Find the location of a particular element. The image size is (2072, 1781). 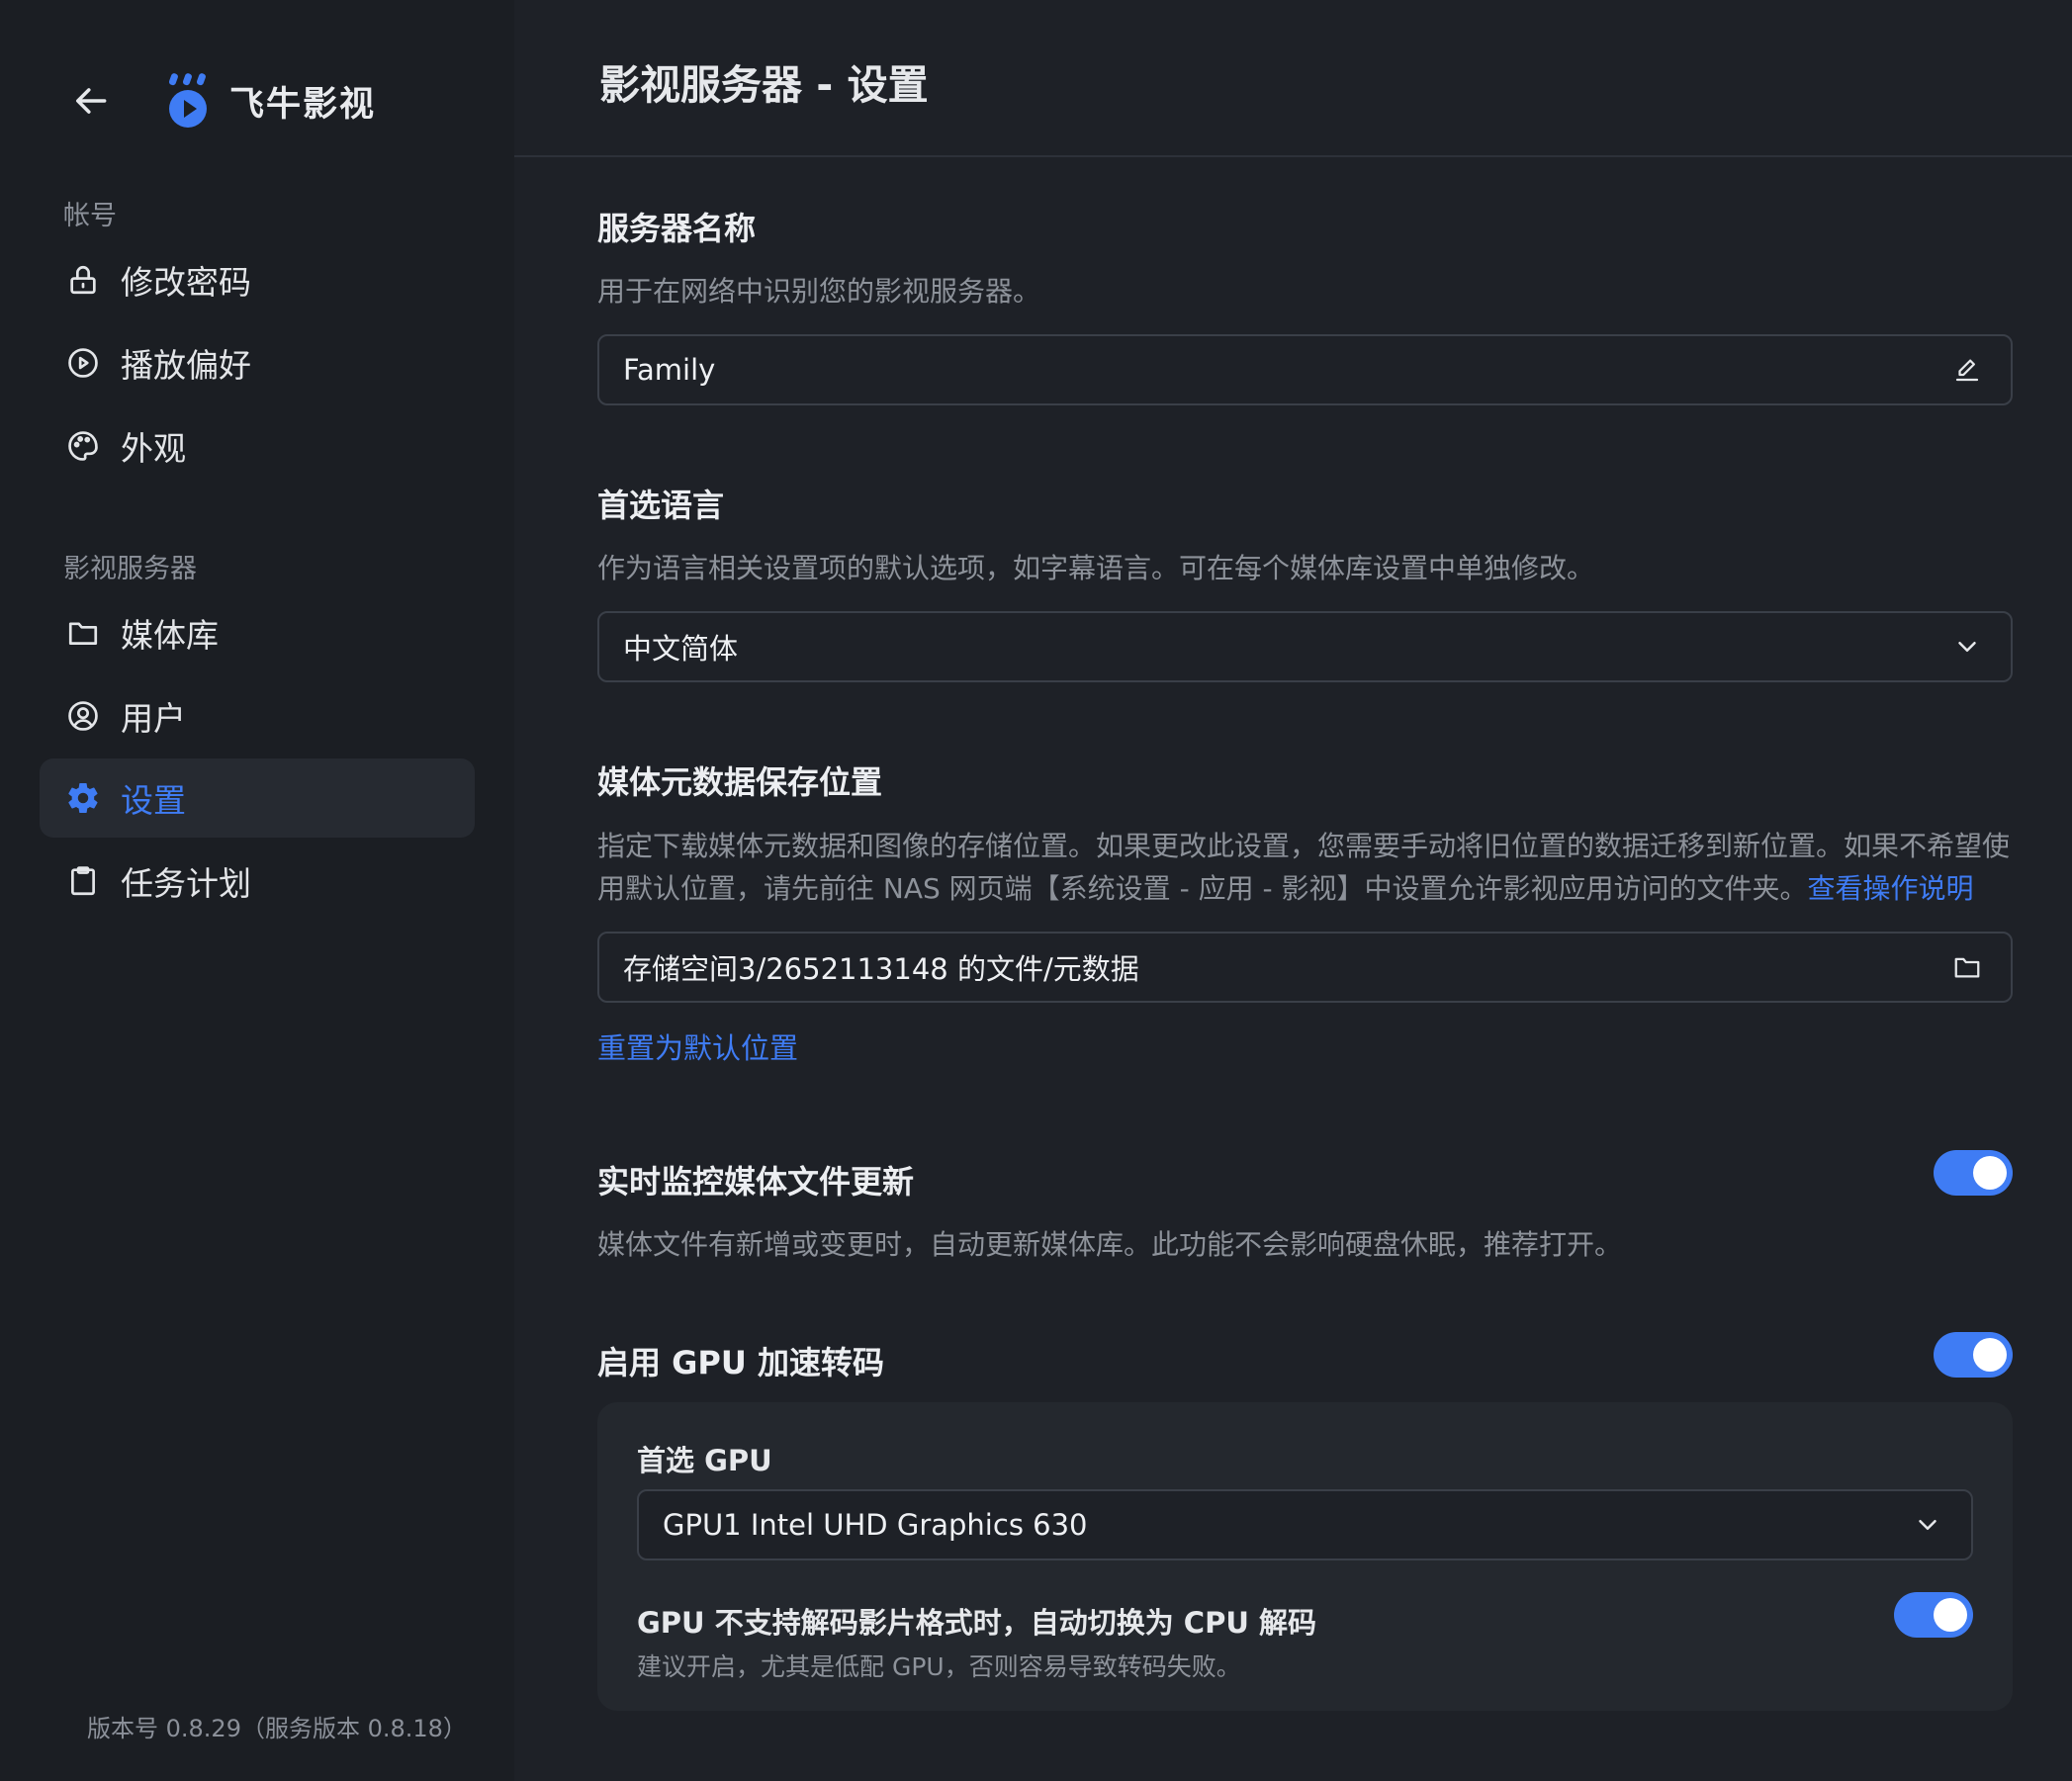

preferred-gpu-value: GPU1 Intel UHD Graphics 630 is located at coordinates (875, 1525).